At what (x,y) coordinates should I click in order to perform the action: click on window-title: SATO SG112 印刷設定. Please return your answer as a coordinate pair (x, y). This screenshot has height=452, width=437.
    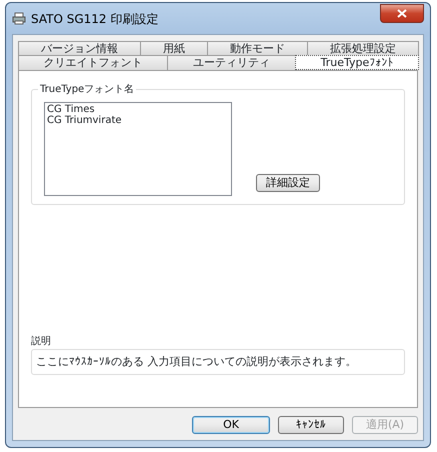
    Looking at the image, I should click on (94, 19).